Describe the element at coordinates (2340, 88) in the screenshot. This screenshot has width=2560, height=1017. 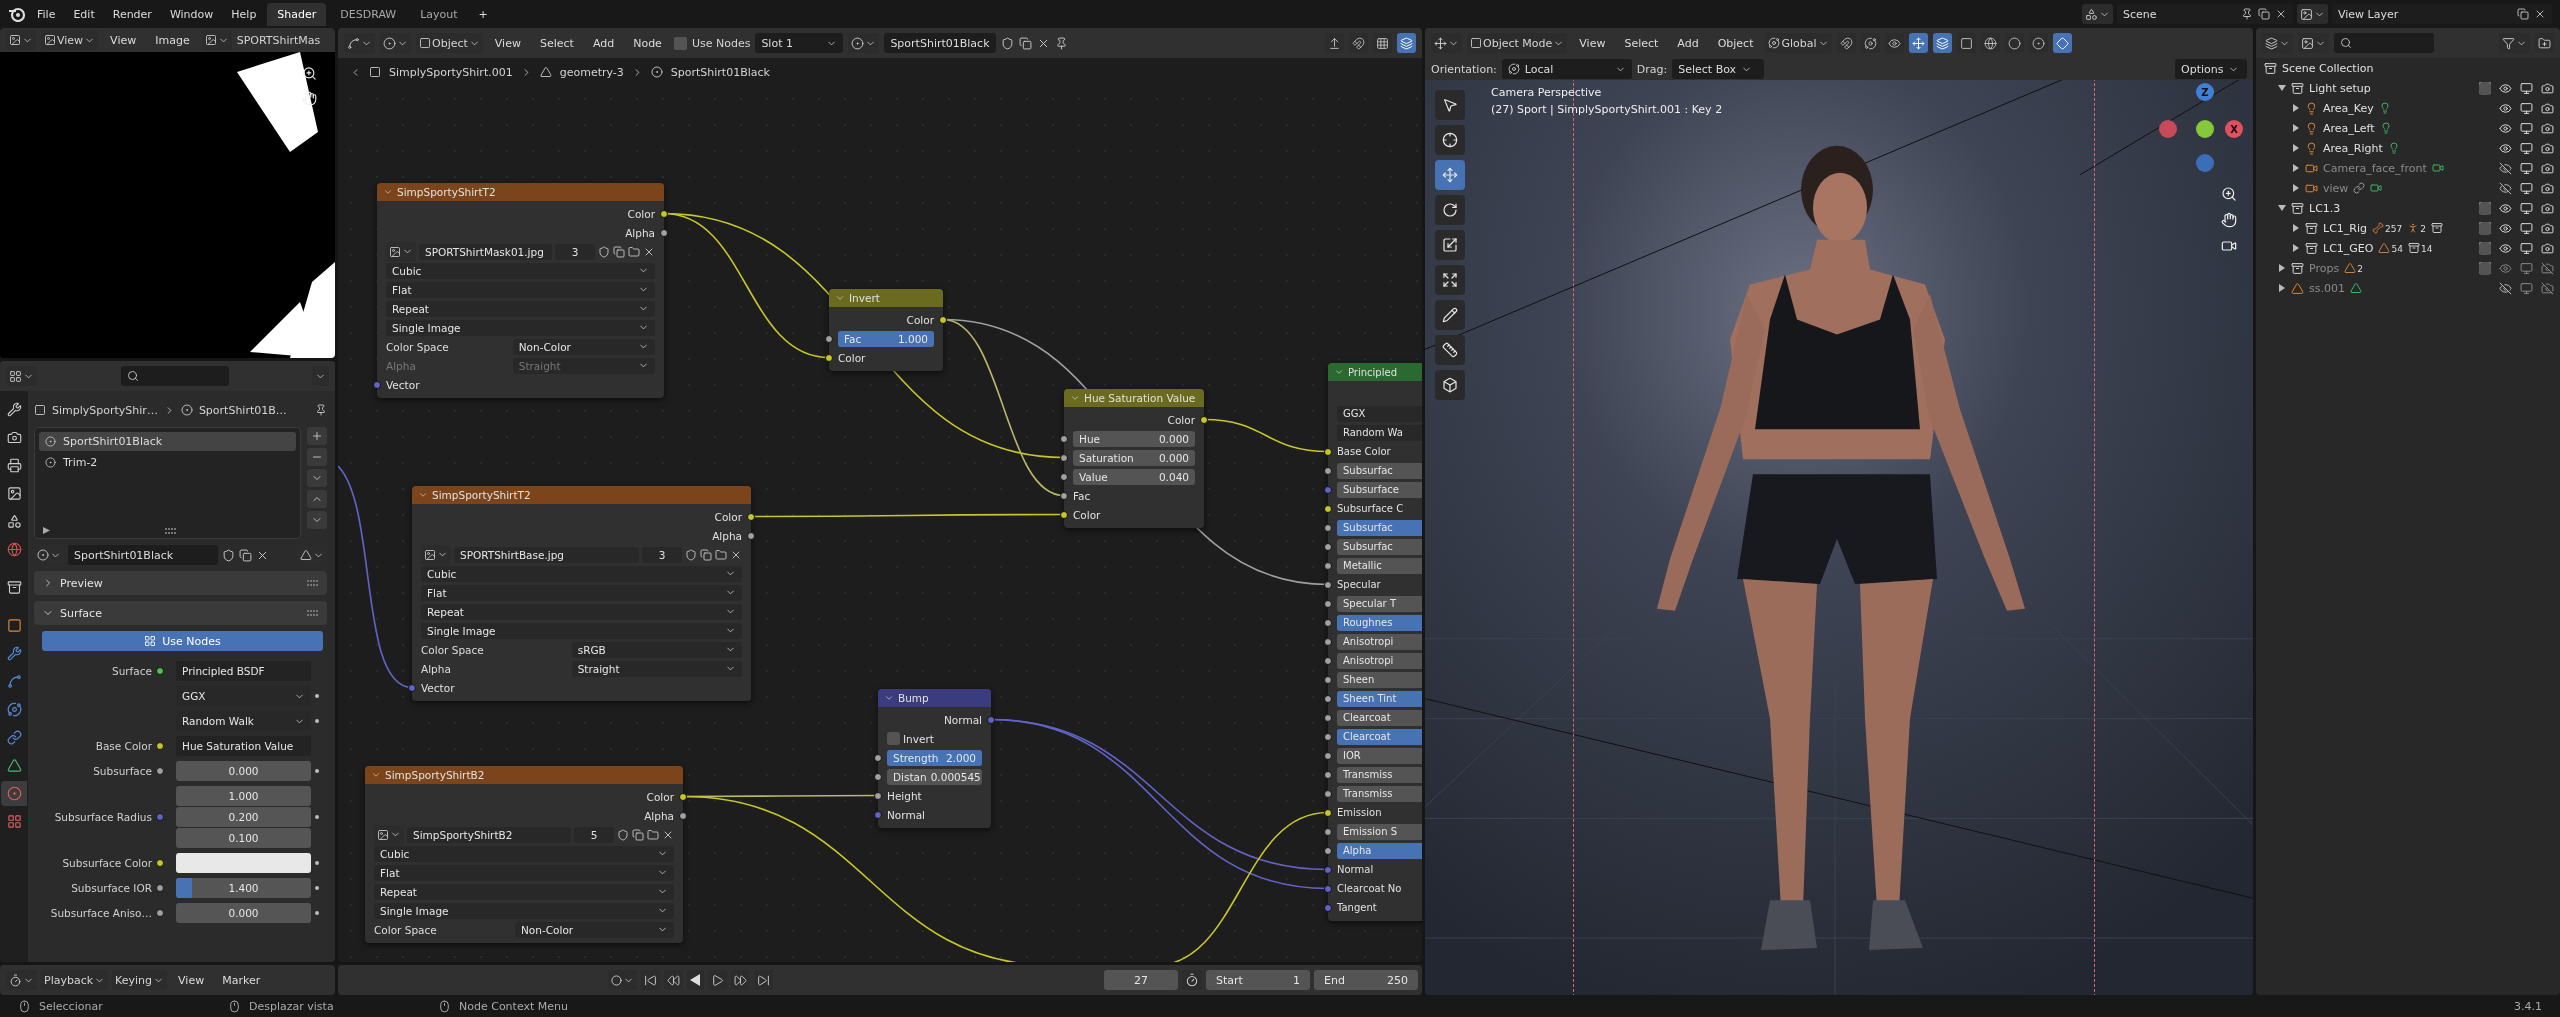
I see `outliner-item-name: Light setup` at that location.